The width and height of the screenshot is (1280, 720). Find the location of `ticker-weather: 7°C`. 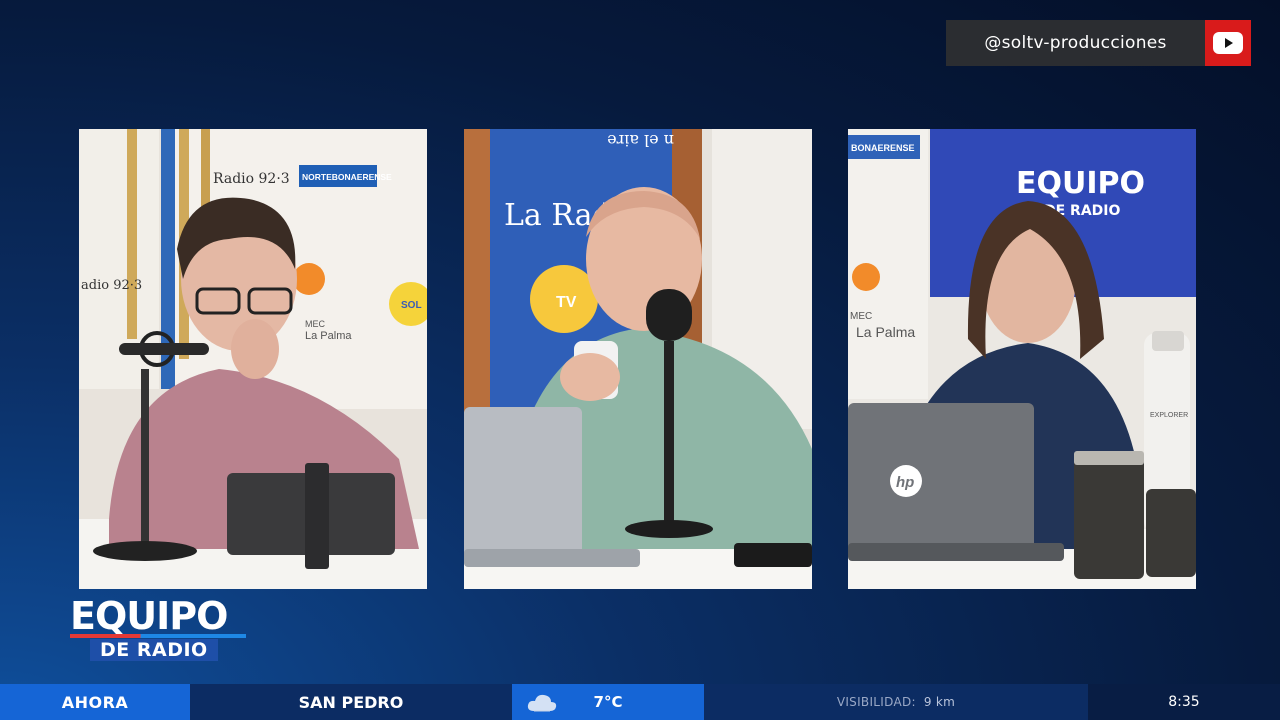

ticker-weather: 7°C is located at coordinates (608, 702).